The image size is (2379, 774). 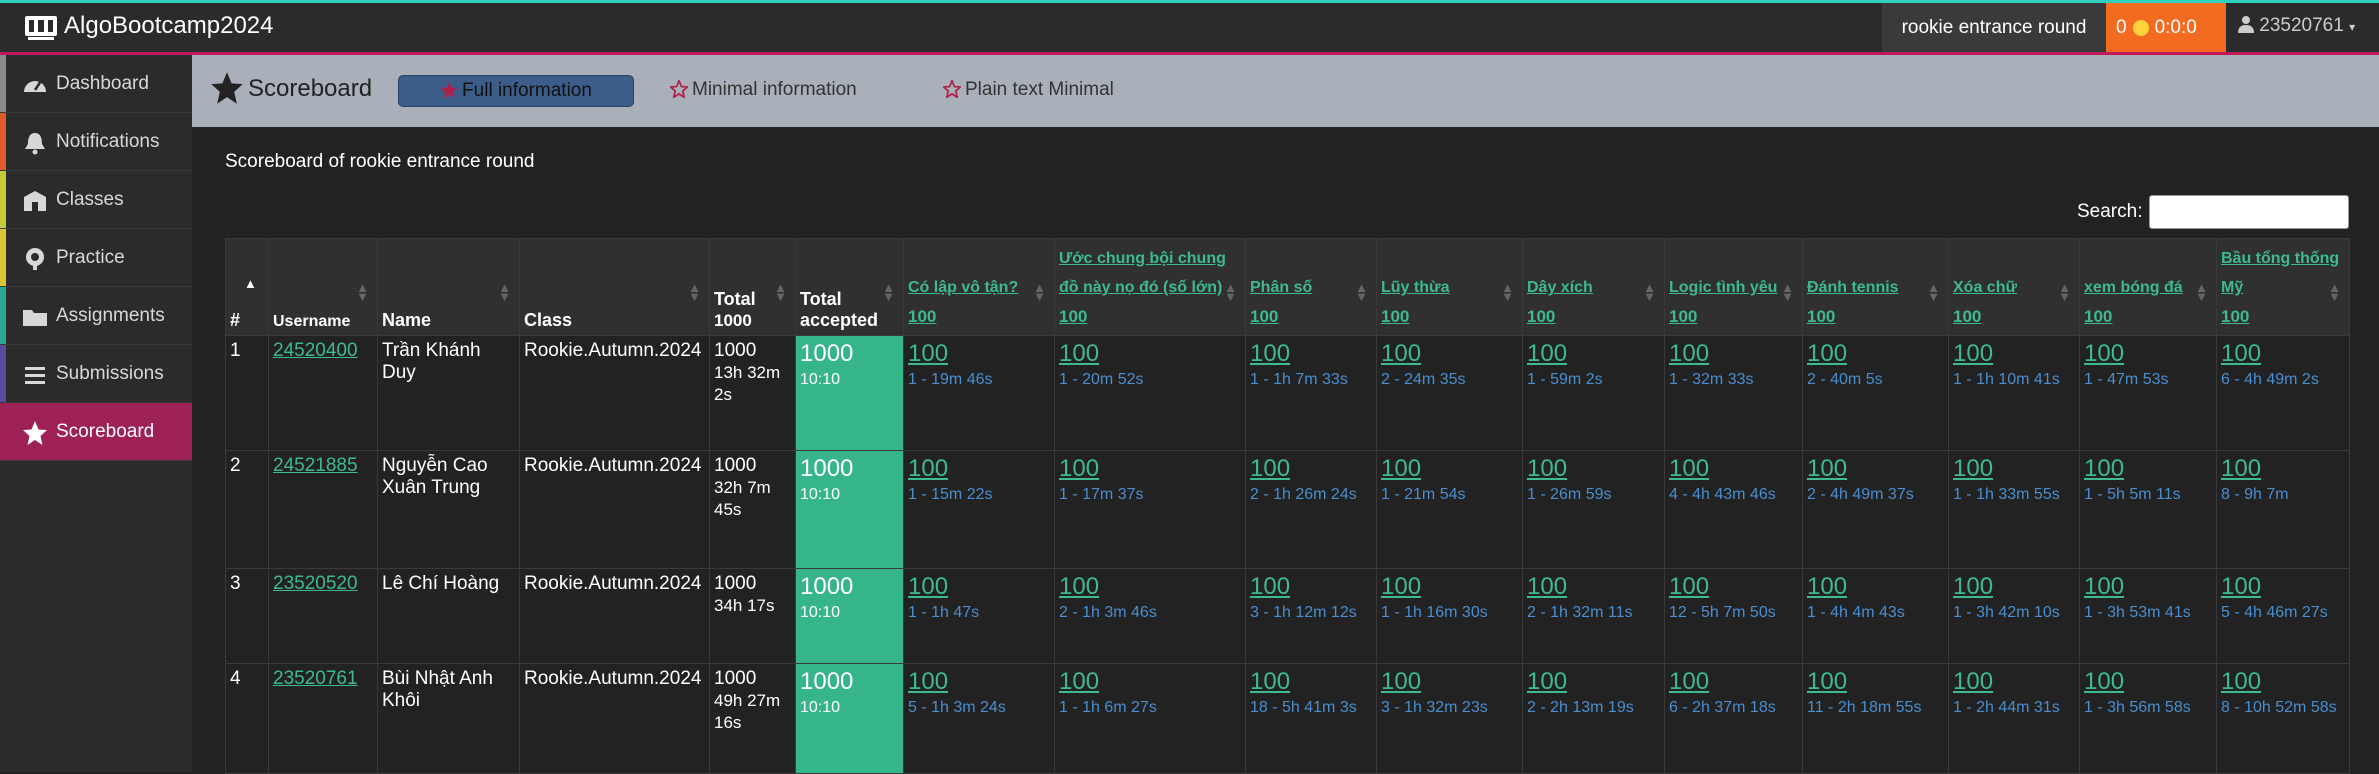 I want to click on current-round: rookie entrance round, so click(x=1994, y=27).